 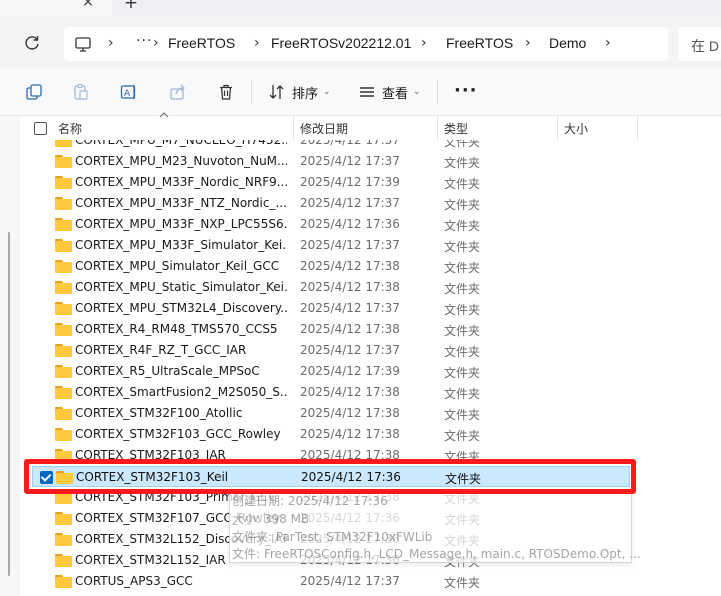 What do you see at coordinates (271, 519) in the screenshot?
I see `tooltip-size: 大小: 398 MB` at bounding box center [271, 519].